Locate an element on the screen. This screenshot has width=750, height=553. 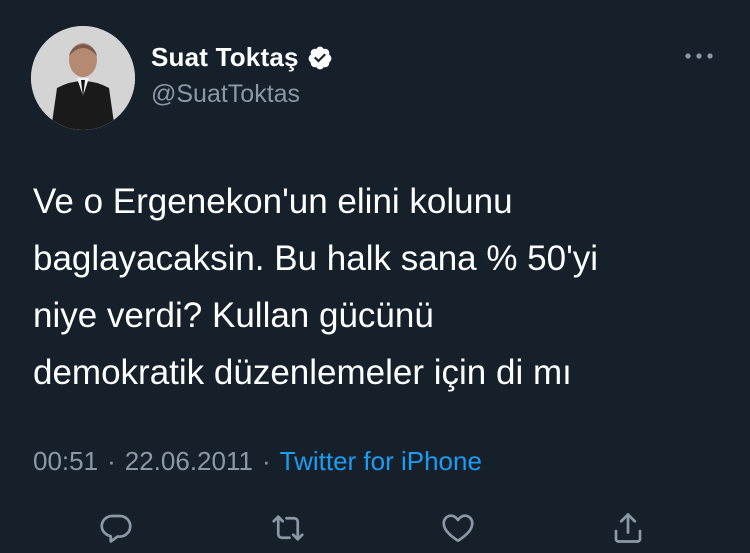
reply-icon is located at coordinates (116, 528).